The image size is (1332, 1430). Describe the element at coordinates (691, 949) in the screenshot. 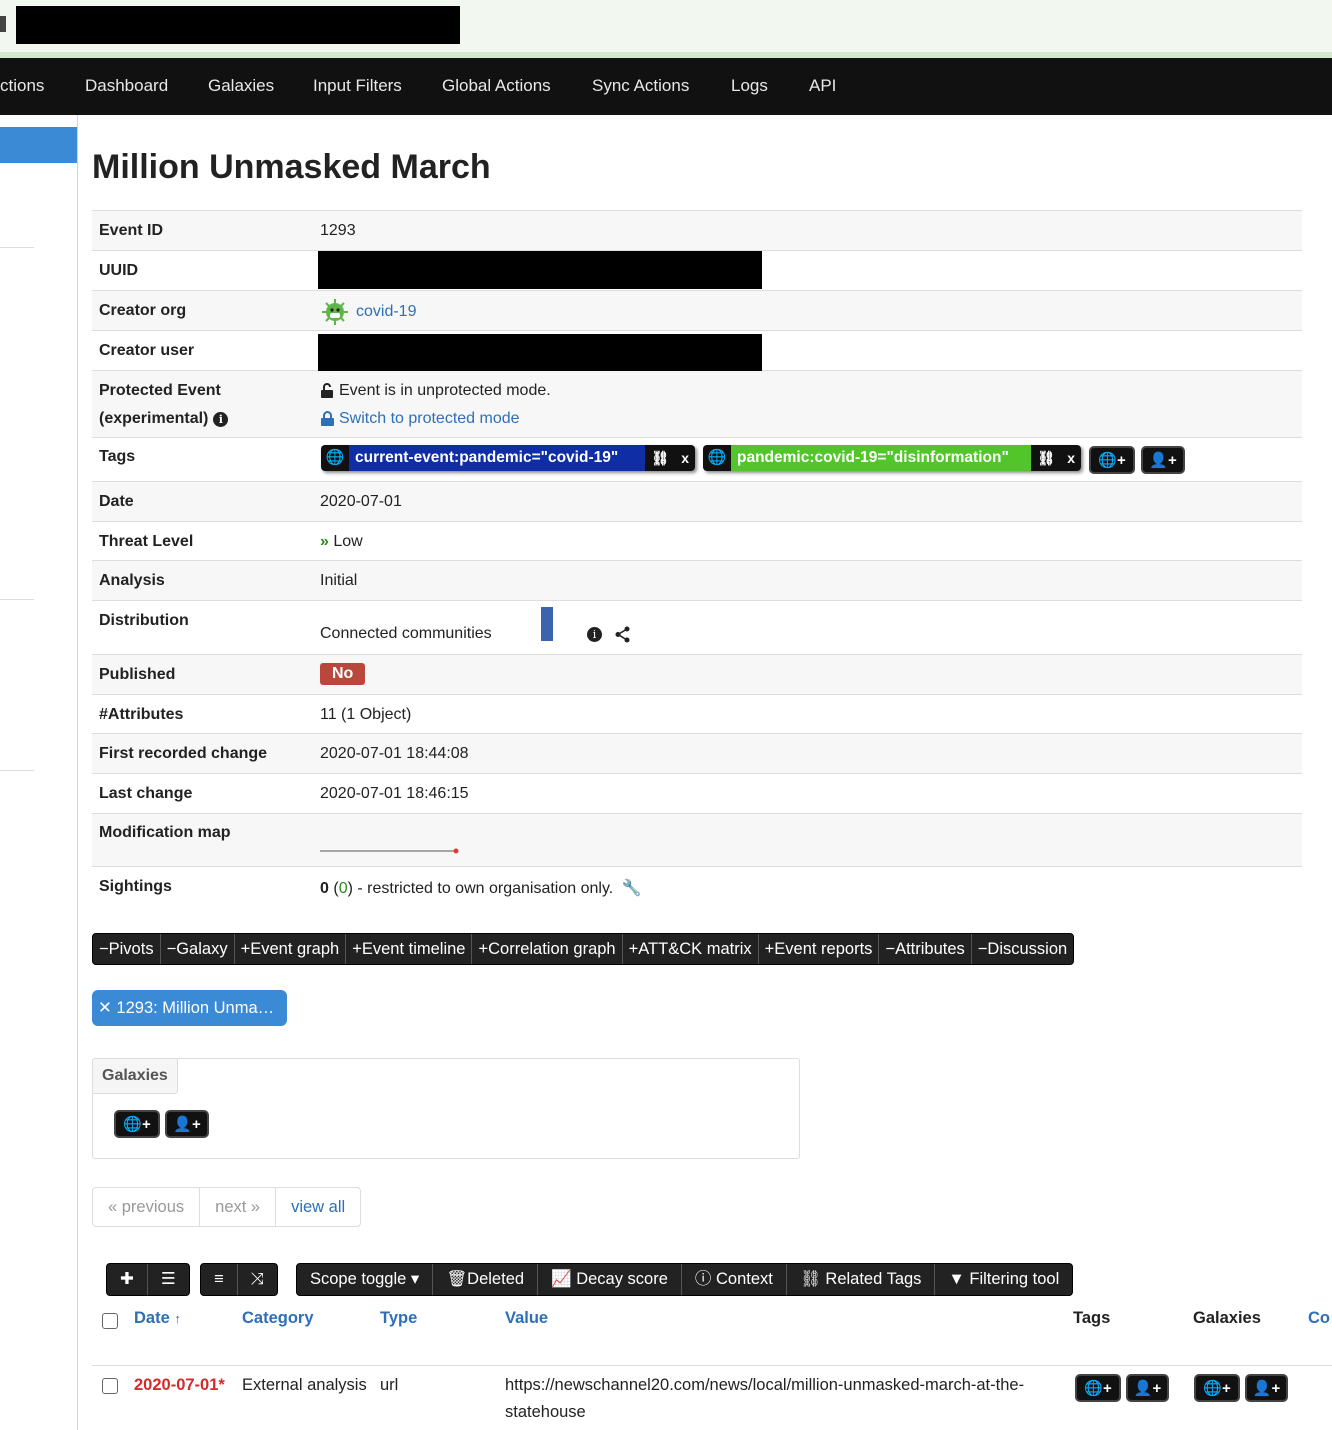

I see `toggle-attack-matrix: +ATT&CK matrix` at that location.